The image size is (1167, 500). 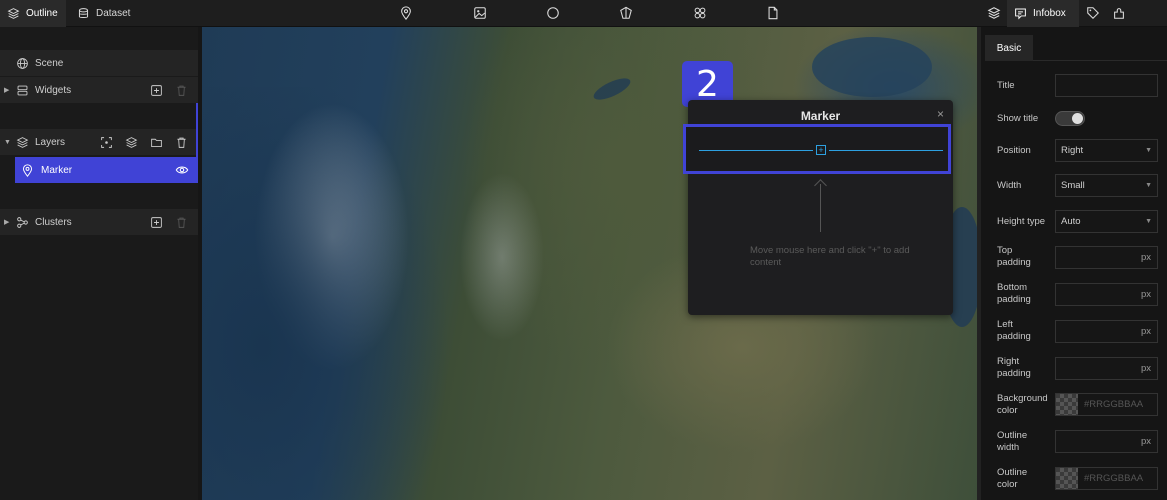 What do you see at coordinates (7, 142) in the screenshot?
I see `caret-down-icon: ▼` at bounding box center [7, 142].